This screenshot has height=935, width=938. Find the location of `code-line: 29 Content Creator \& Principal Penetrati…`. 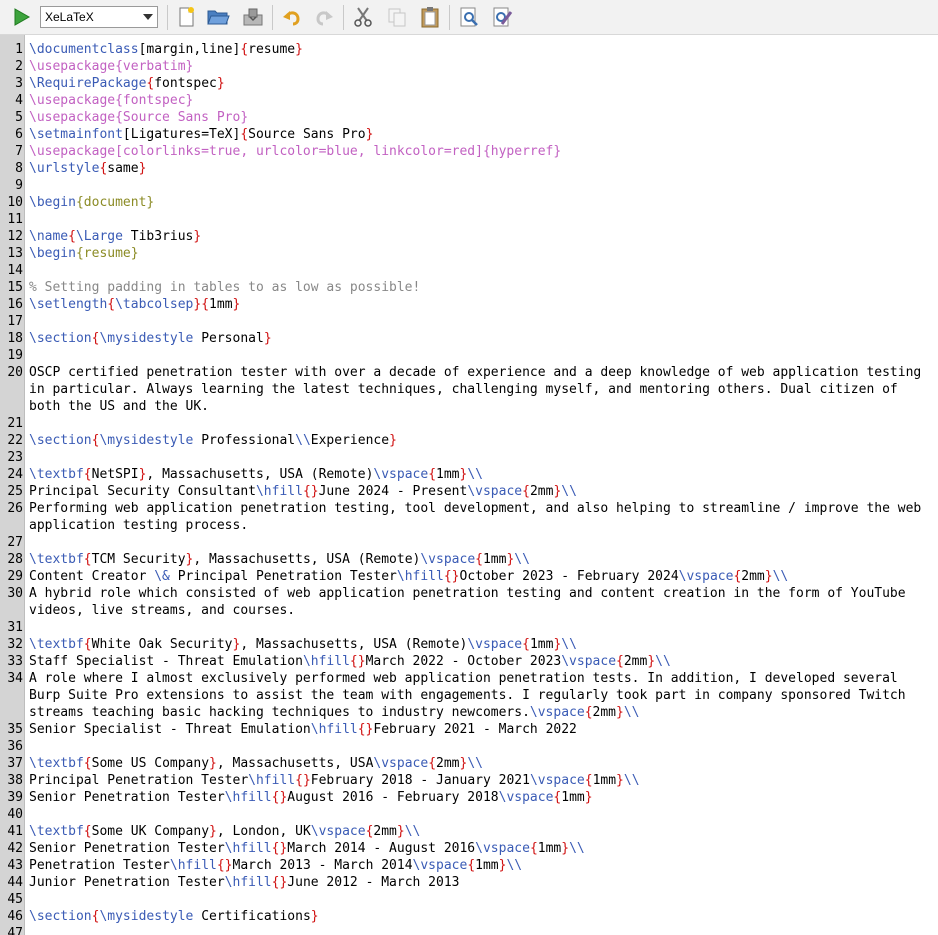

code-line: 29 Content Creator \& Principal Penetrati… is located at coordinates (469, 576).